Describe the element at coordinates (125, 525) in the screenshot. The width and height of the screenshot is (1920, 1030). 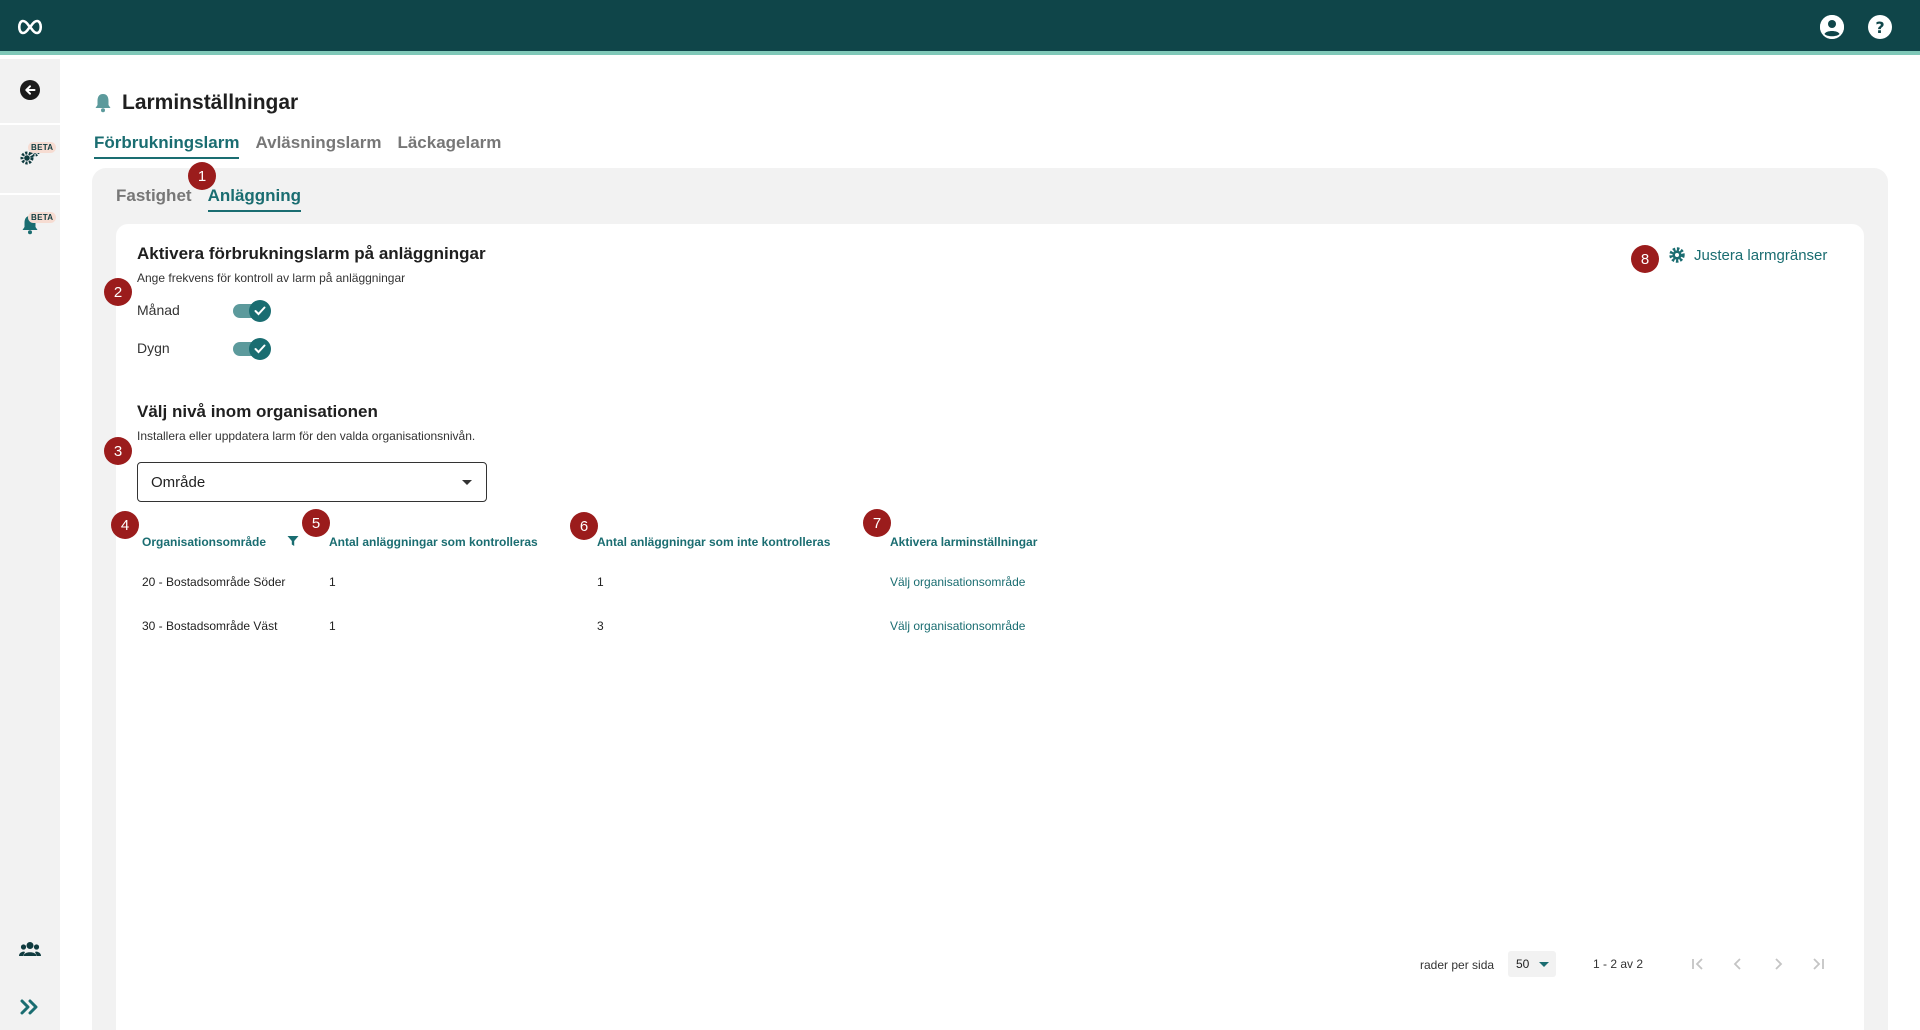
I see `annotation-marker: 4` at that location.